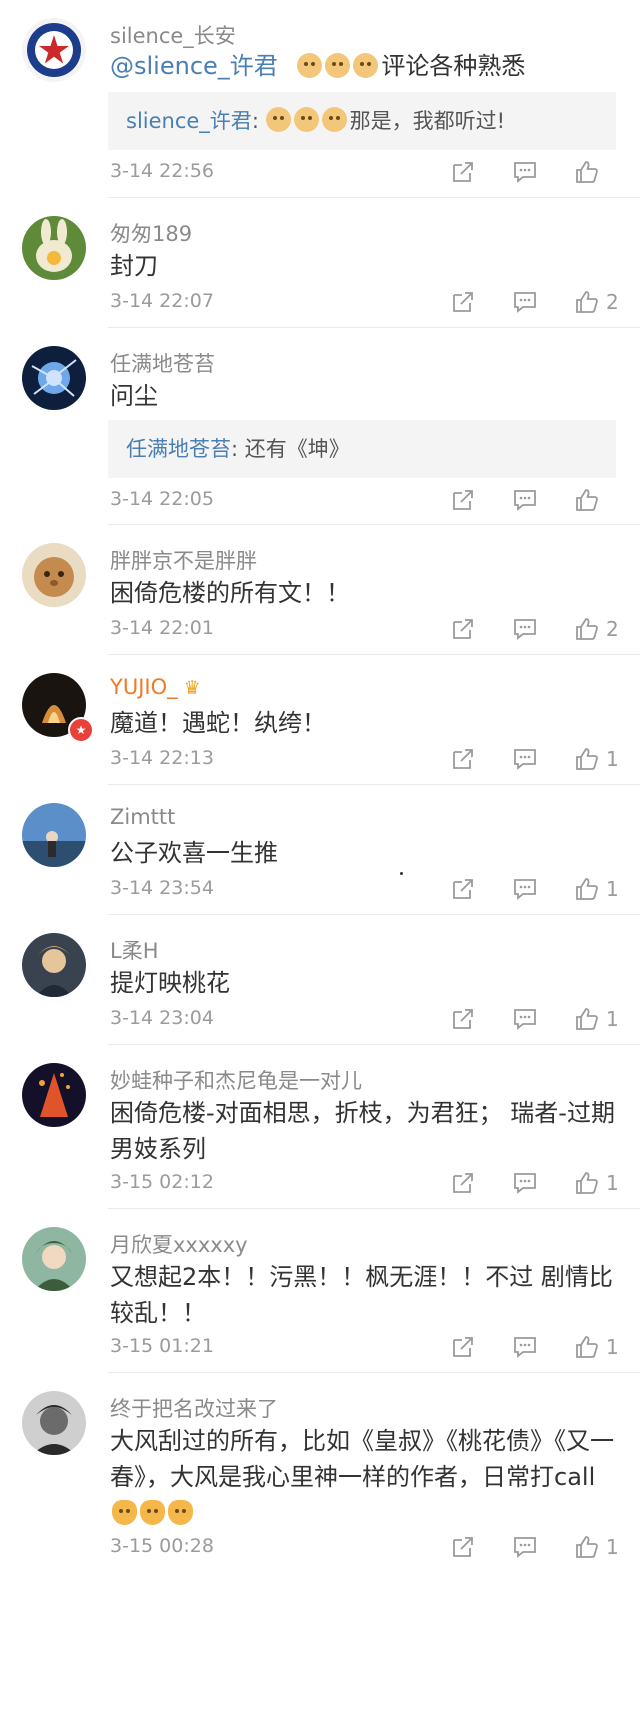 The height and width of the screenshot is (1732, 640). I want to click on comment-item: 胖胖京不是胖胖 困倚危楼的所有文！！ 3-14 22:01 2, so click(320, 590).